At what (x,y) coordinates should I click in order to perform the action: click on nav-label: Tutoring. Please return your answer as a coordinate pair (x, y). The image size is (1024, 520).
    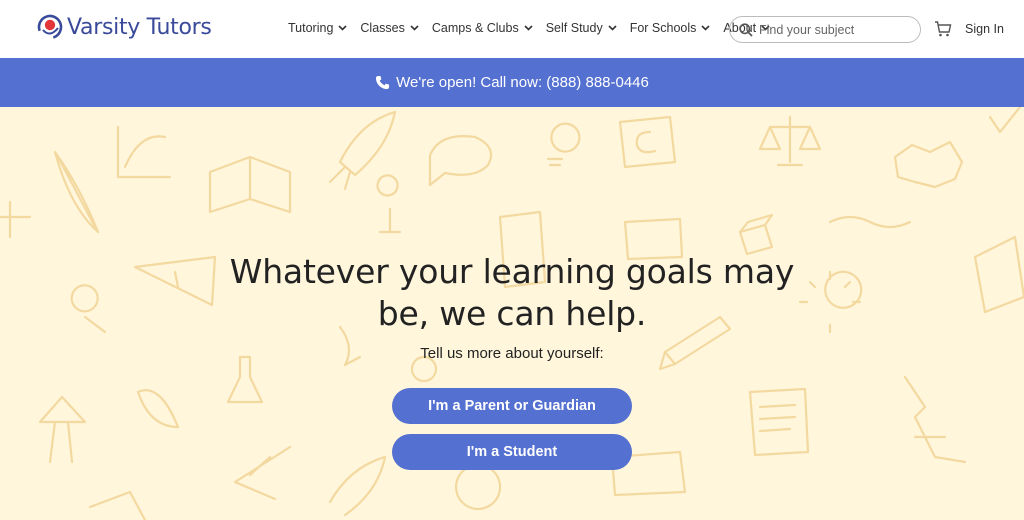
    Looking at the image, I should click on (311, 28).